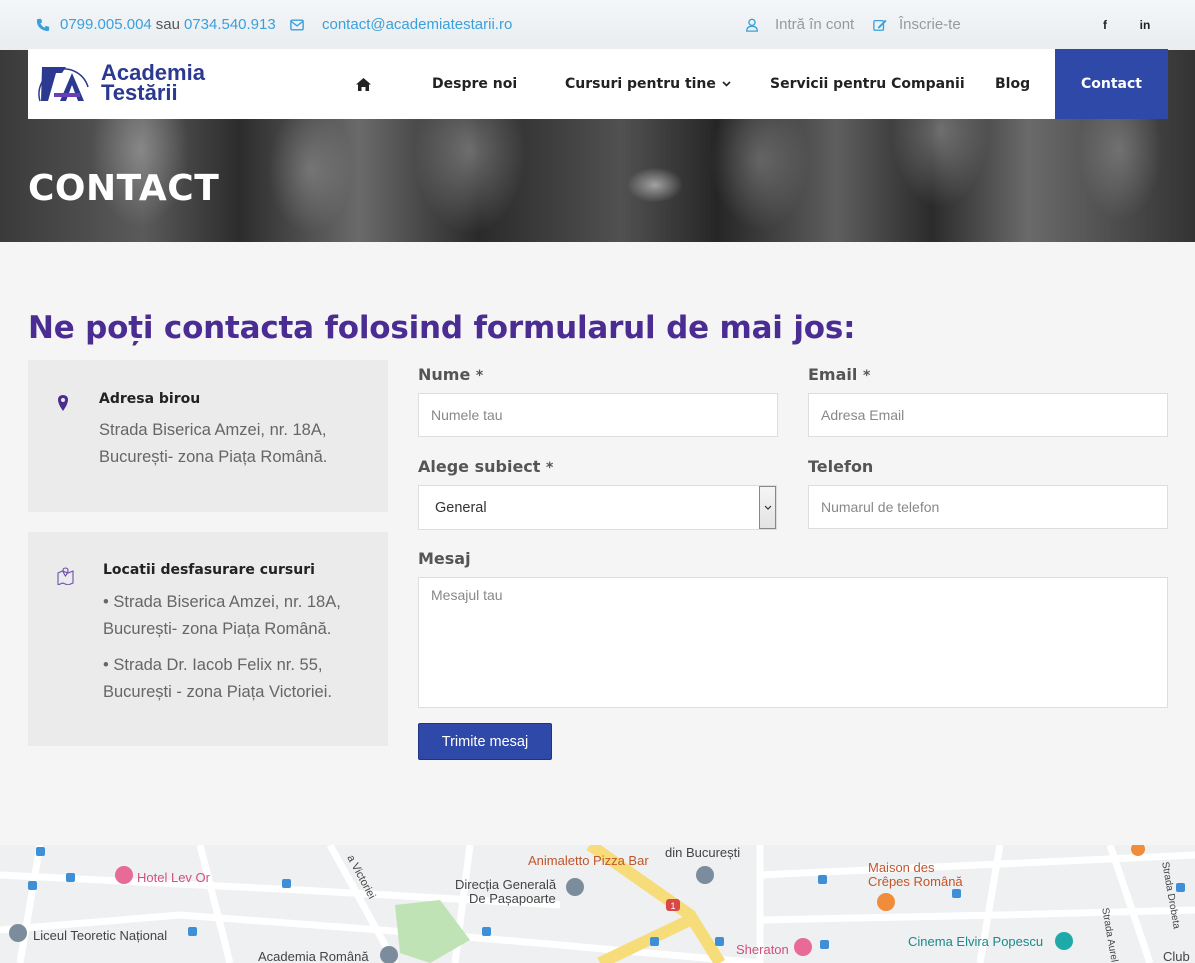 Image resolution: width=1195 pixels, height=963 pixels. I want to click on name-label-text: Nume, so click(444, 374).